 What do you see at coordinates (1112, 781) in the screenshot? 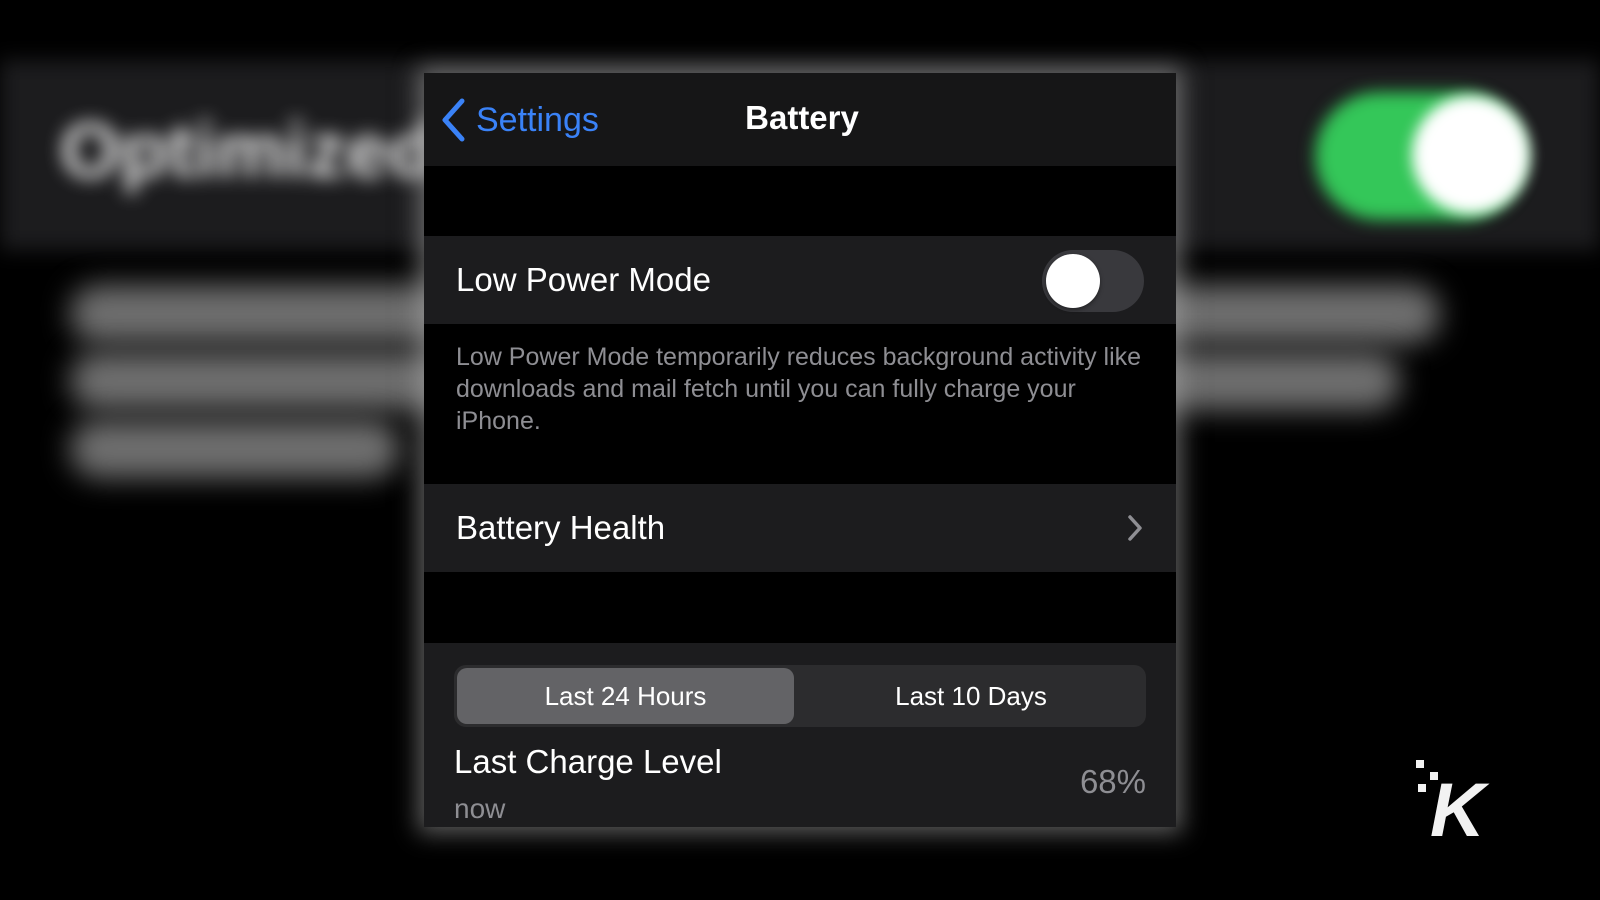
I see `last-charge-value: 68%` at bounding box center [1112, 781].